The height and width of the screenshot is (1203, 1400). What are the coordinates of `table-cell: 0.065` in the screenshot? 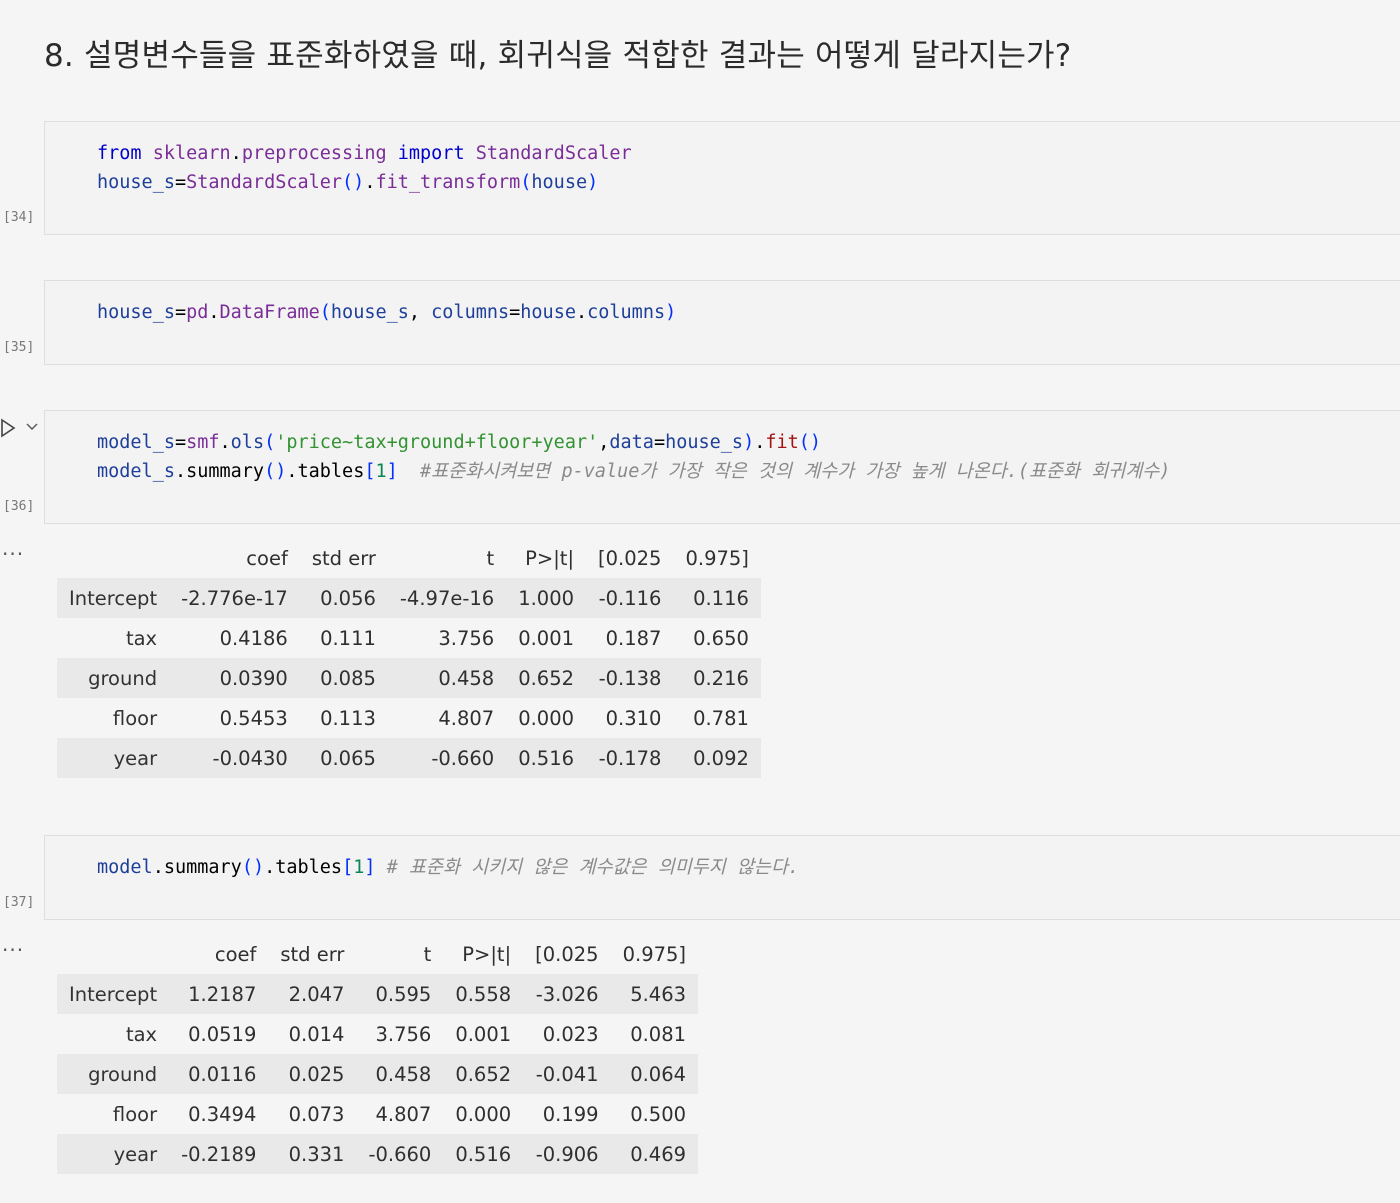 It's located at (348, 758).